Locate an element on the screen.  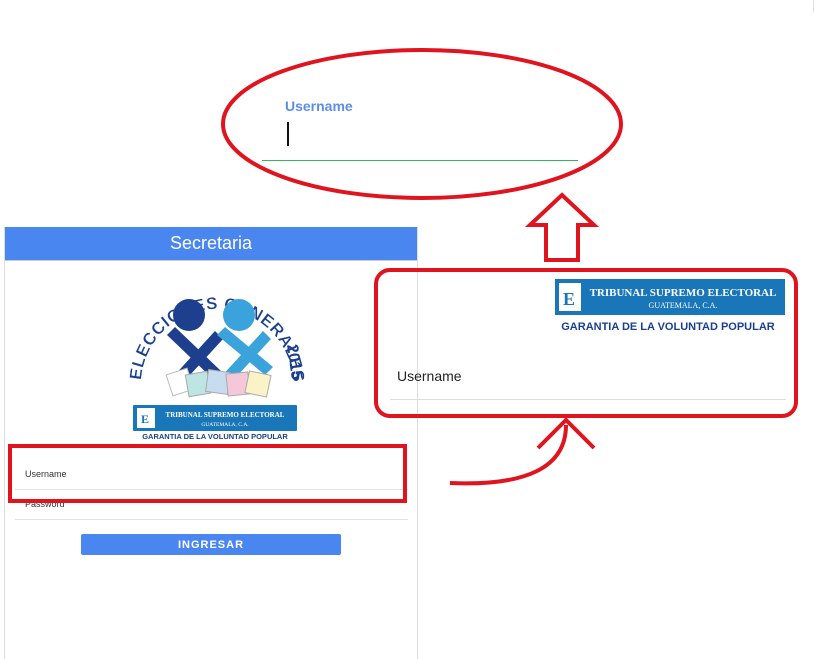
page-title: Secretaria is located at coordinates (211, 243).